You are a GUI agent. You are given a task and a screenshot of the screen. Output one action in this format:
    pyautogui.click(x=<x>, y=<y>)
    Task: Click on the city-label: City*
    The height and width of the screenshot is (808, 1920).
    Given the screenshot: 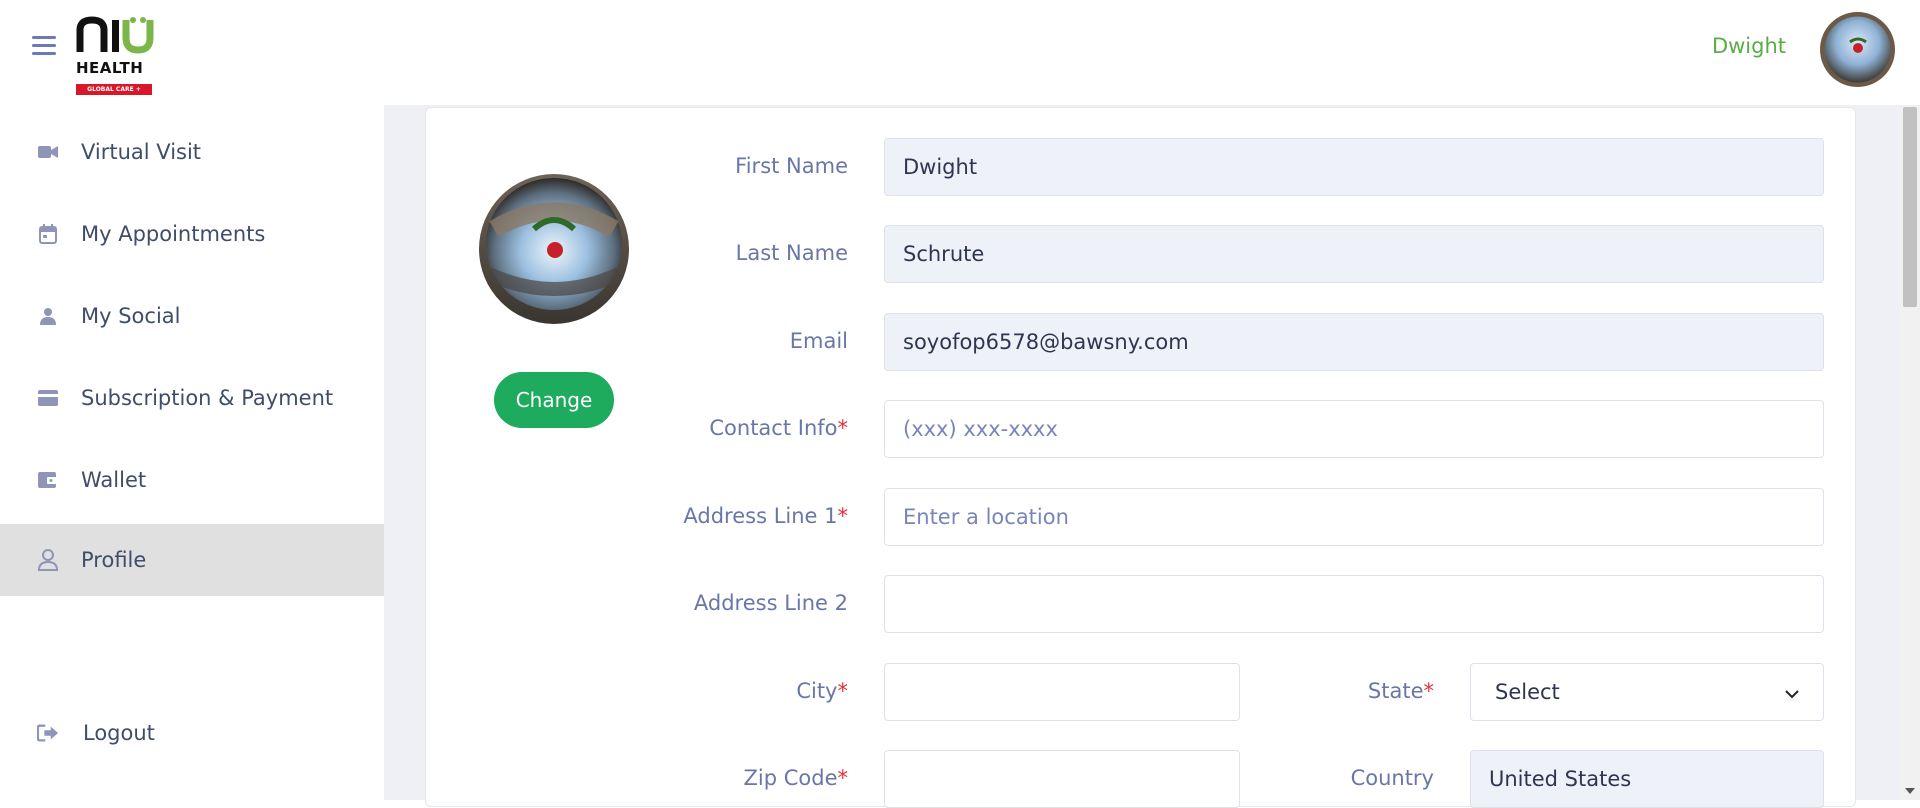 What is the action you would take?
    pyautogui.click(x=744, y=691)
    